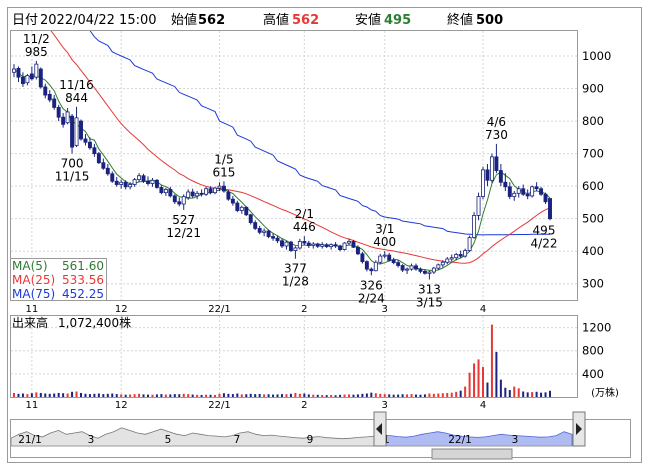 Image resolution: width=653 pixels, height=470 pixels. What do you see at coordinates (320, 435) in the screenshot?
I see `range-navigator: 21/135791122/13` at bounding box center [320, 435].